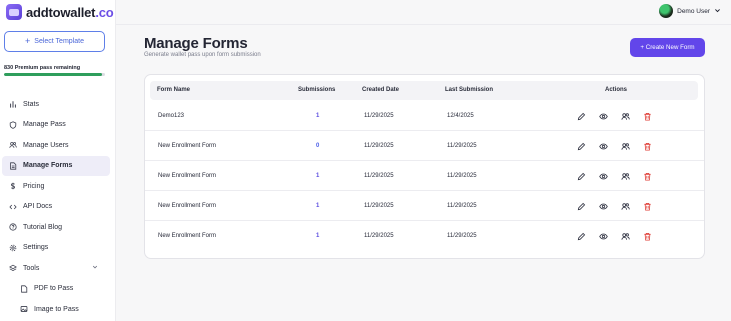 This screenshot has height=321, width=731. What do you see at coordinates (56, 104) in the screenshot?
I see `sidebar-item-stats: Stats` at bounding box center [56, 104].